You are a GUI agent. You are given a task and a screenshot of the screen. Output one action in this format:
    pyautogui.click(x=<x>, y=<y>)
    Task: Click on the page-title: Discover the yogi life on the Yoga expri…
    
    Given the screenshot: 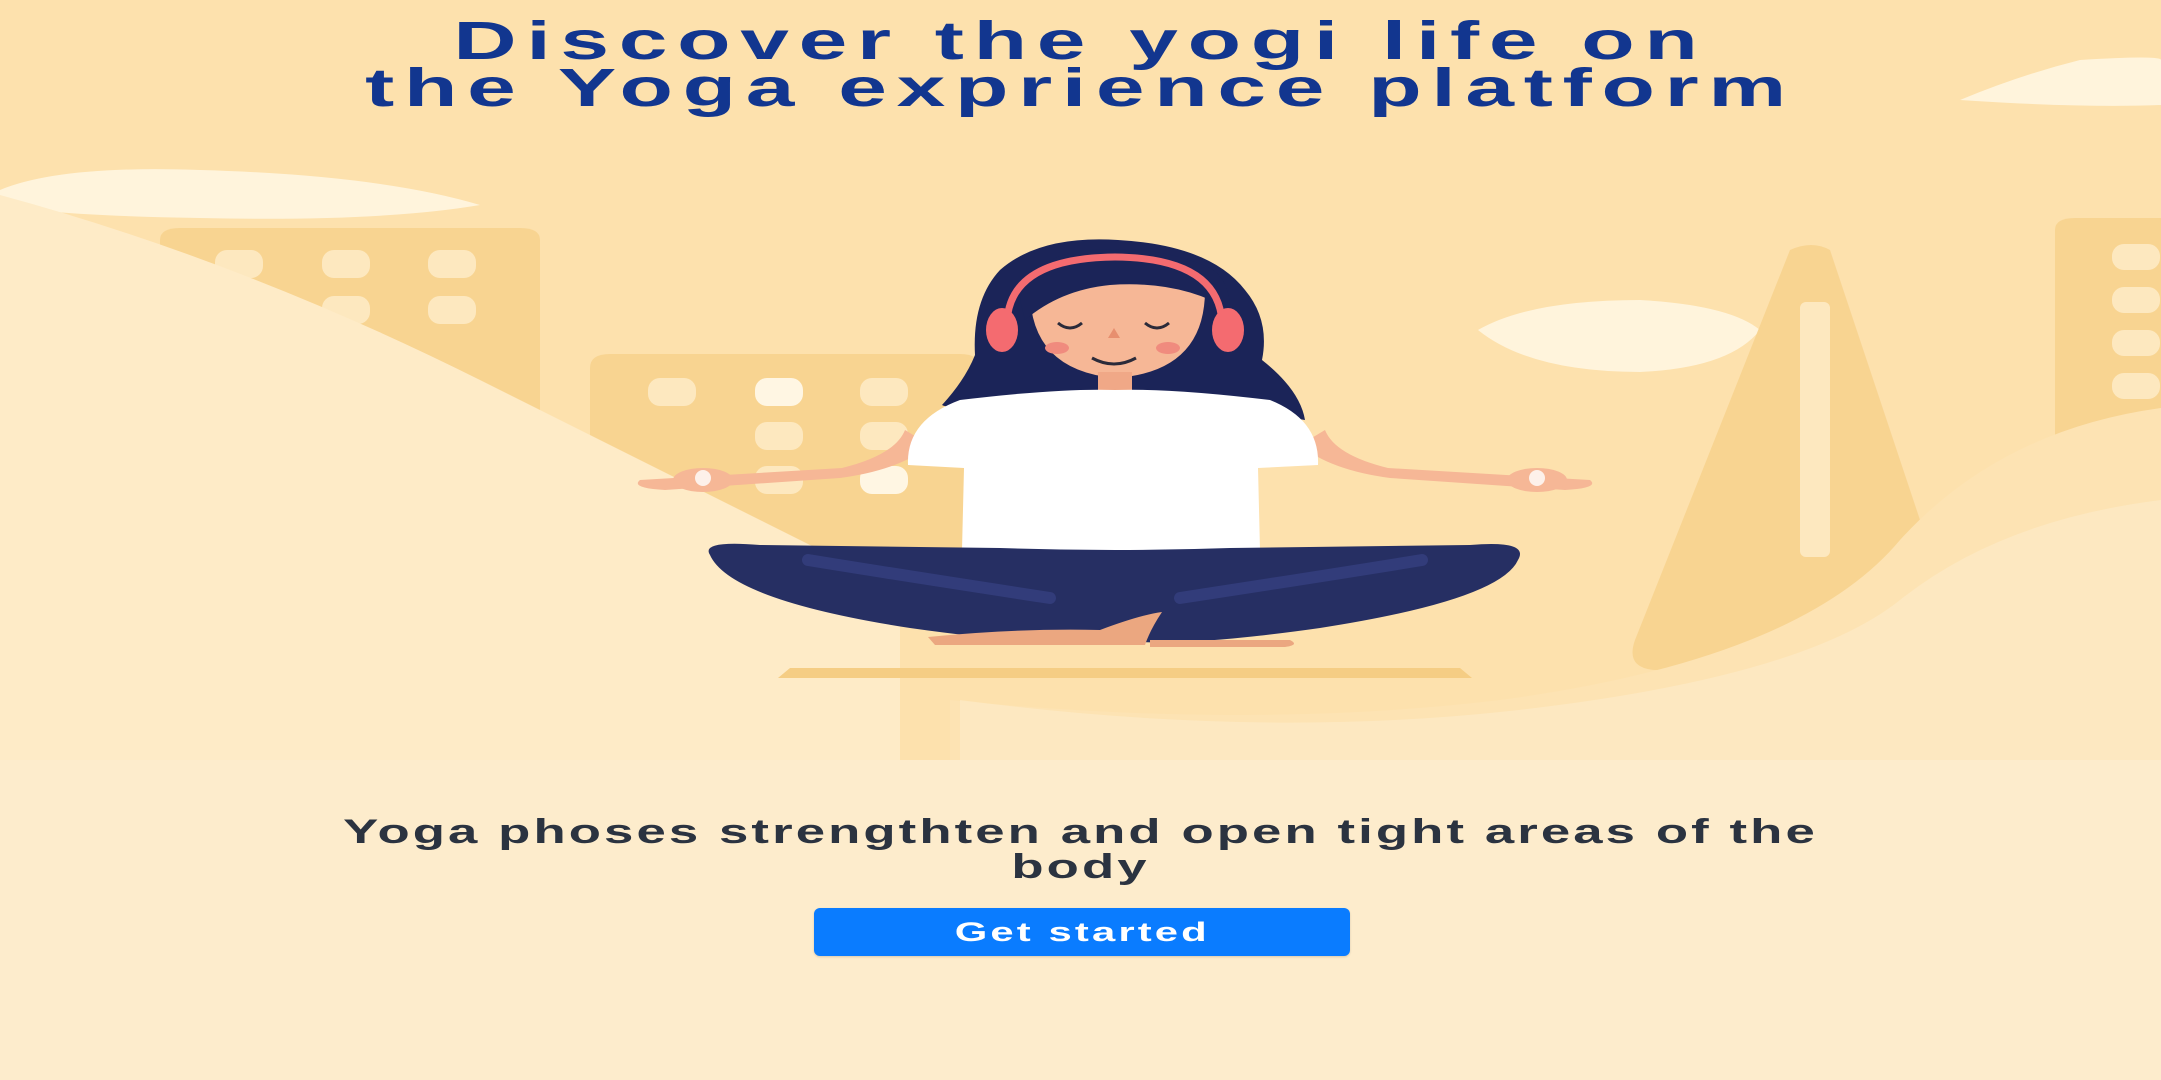 What is the action you would take?
    pyautogui.click(x=1080, y=66)
    